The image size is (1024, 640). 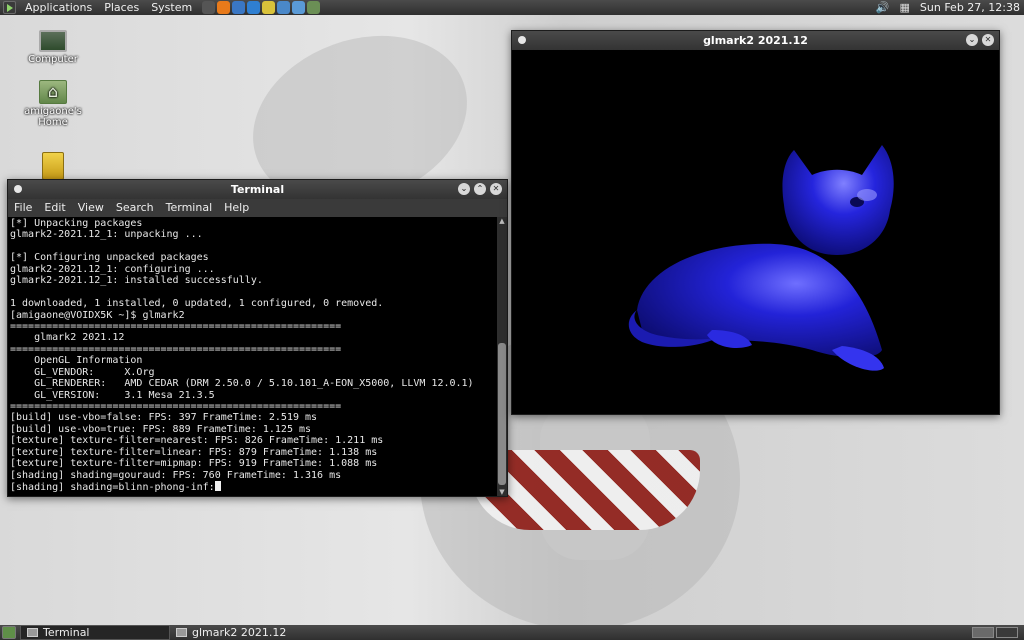 What do you see at coordinates (252, 315) in the screenshot?
I see `terminal-line: [amigaone@VOIDX5K ~]$ glmark2` at bounding box center [252, 315].